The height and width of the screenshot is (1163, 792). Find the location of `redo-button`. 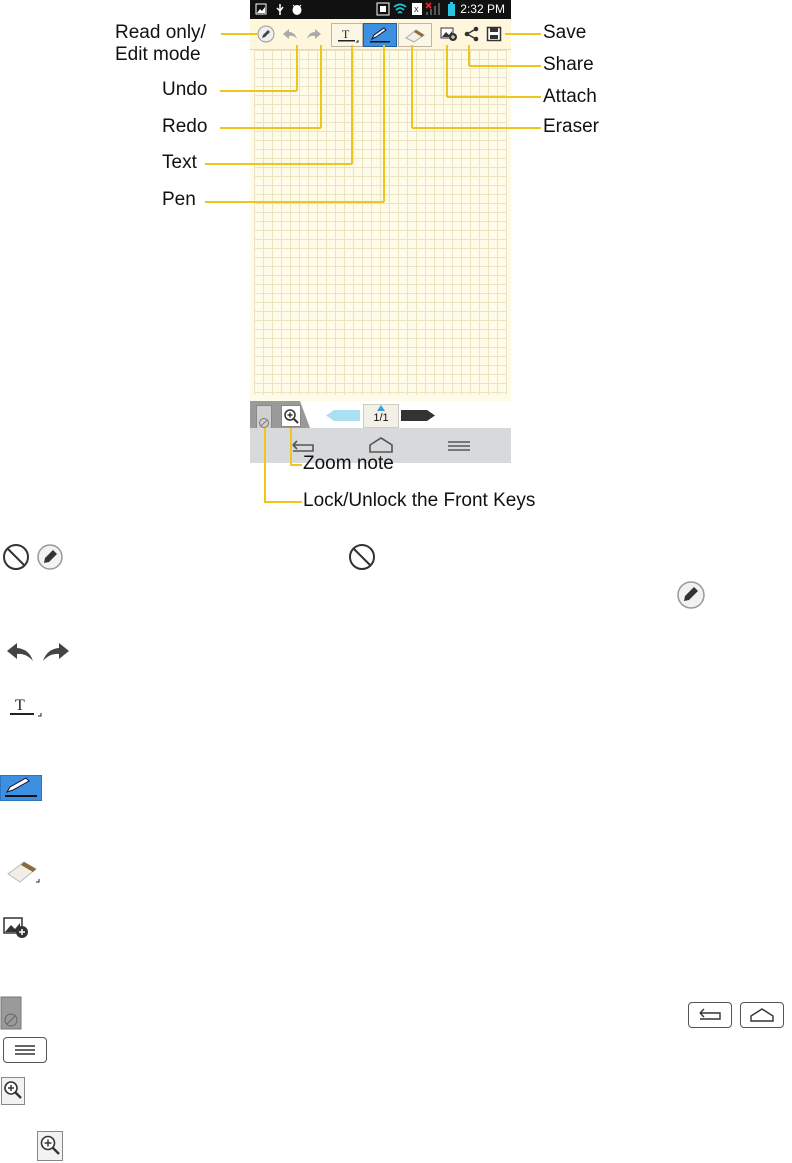

redo-button is located at coordinates (314, 34).